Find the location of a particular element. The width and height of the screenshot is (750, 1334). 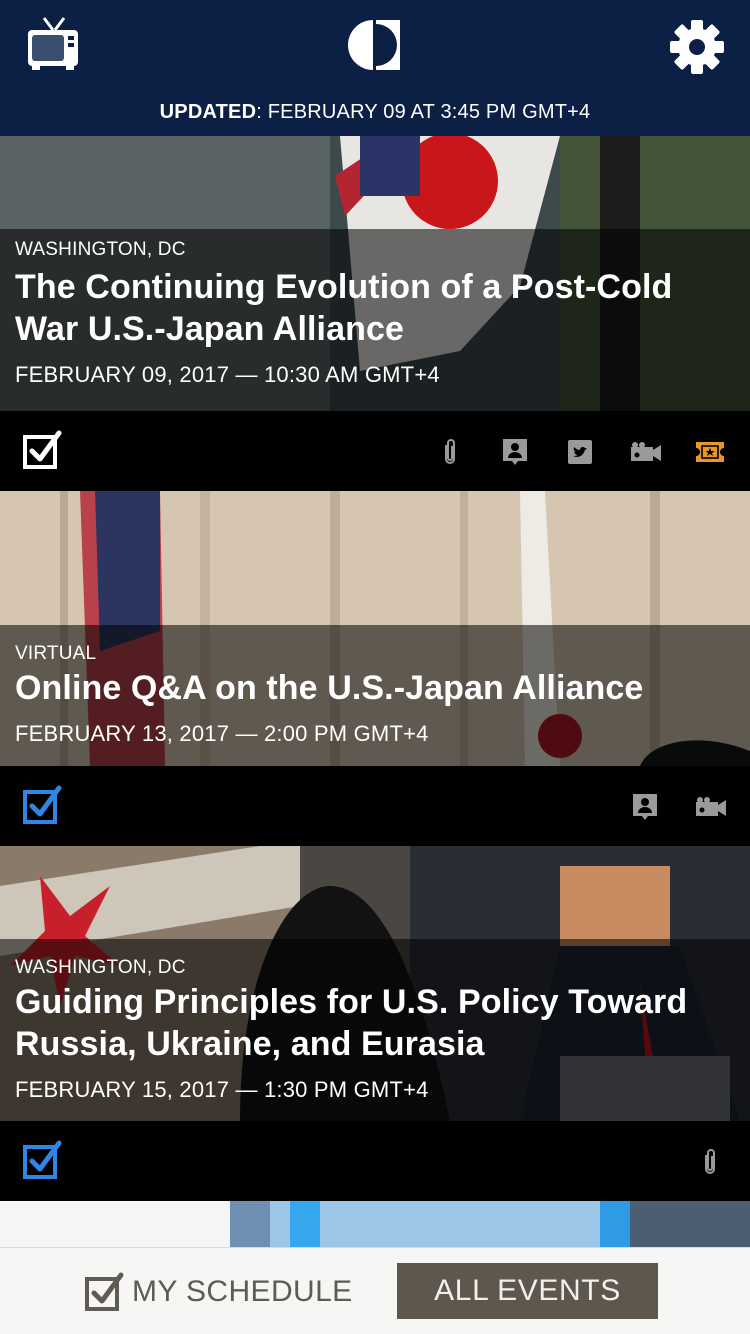

app-header: UPDATED: FEBRUARY 09 AT 3:45 PM GMT+4 is located at coordinates (375, 68).